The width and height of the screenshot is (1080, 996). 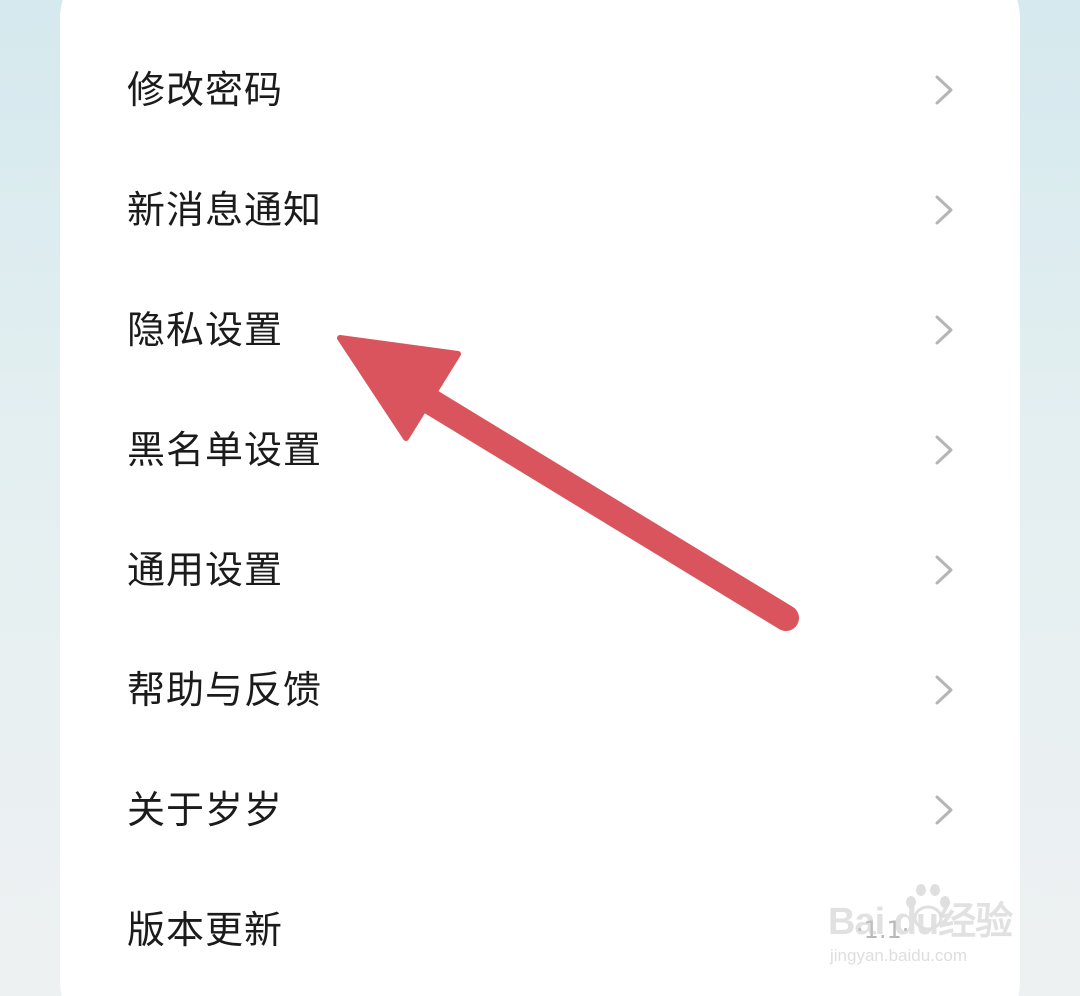 I want to click on settings-item-blacklist: 黑名单设置, so click(x=540, y=450).